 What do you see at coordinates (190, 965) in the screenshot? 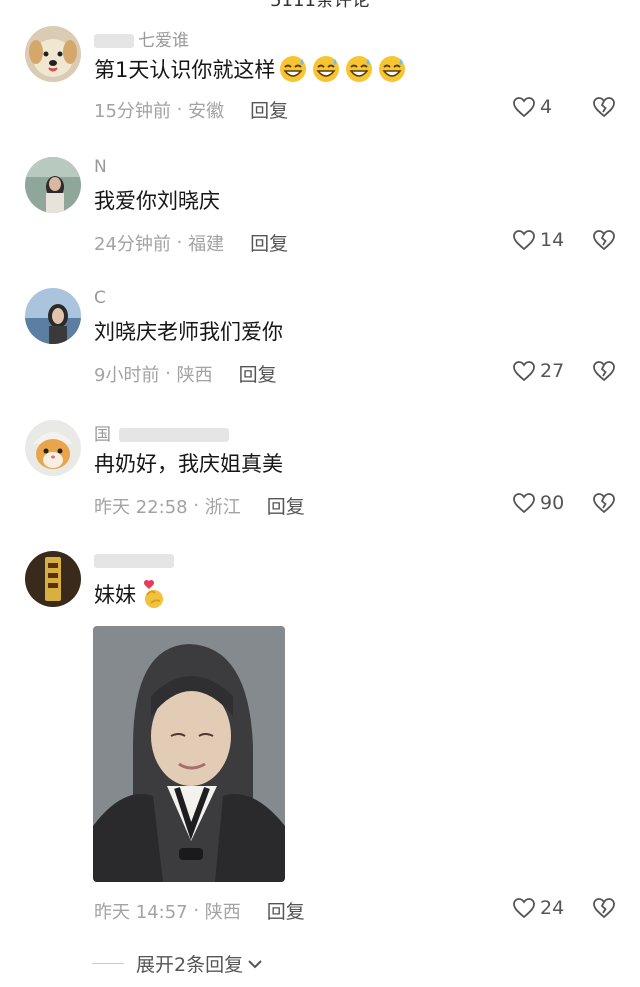
I see `expand-replies-label: 展开2条回复` at bounding box center [190, 965].